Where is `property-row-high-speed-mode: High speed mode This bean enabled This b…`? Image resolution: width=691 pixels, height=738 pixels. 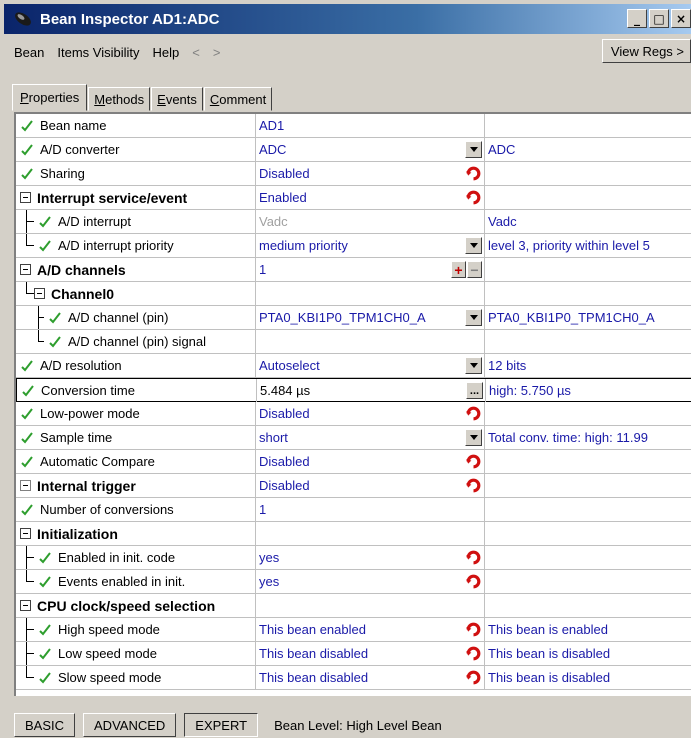 property-row-high-speed-mode: High speed mode This bean enabled This b… is located at coordinates (353, 630).